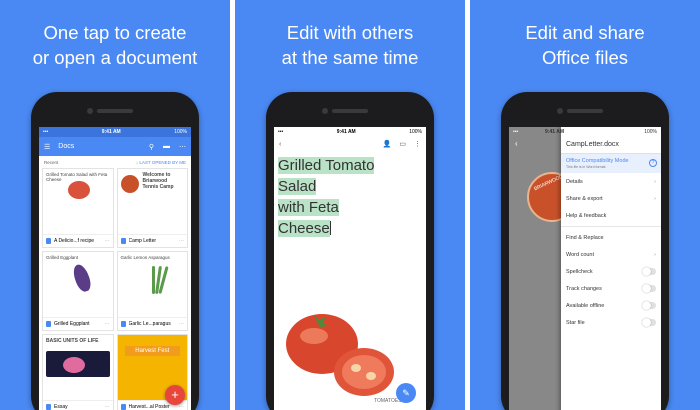 The image size is (700, 410). I want to click on folder-icon: ▬, so click(166, 146).